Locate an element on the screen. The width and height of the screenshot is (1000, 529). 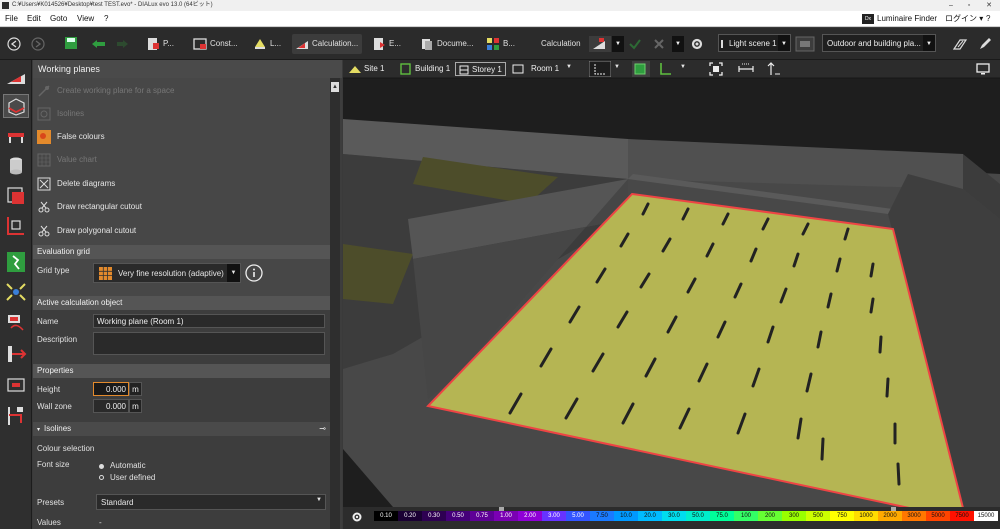
scale-cell: 0.20 is located at coordinates (410, 516).